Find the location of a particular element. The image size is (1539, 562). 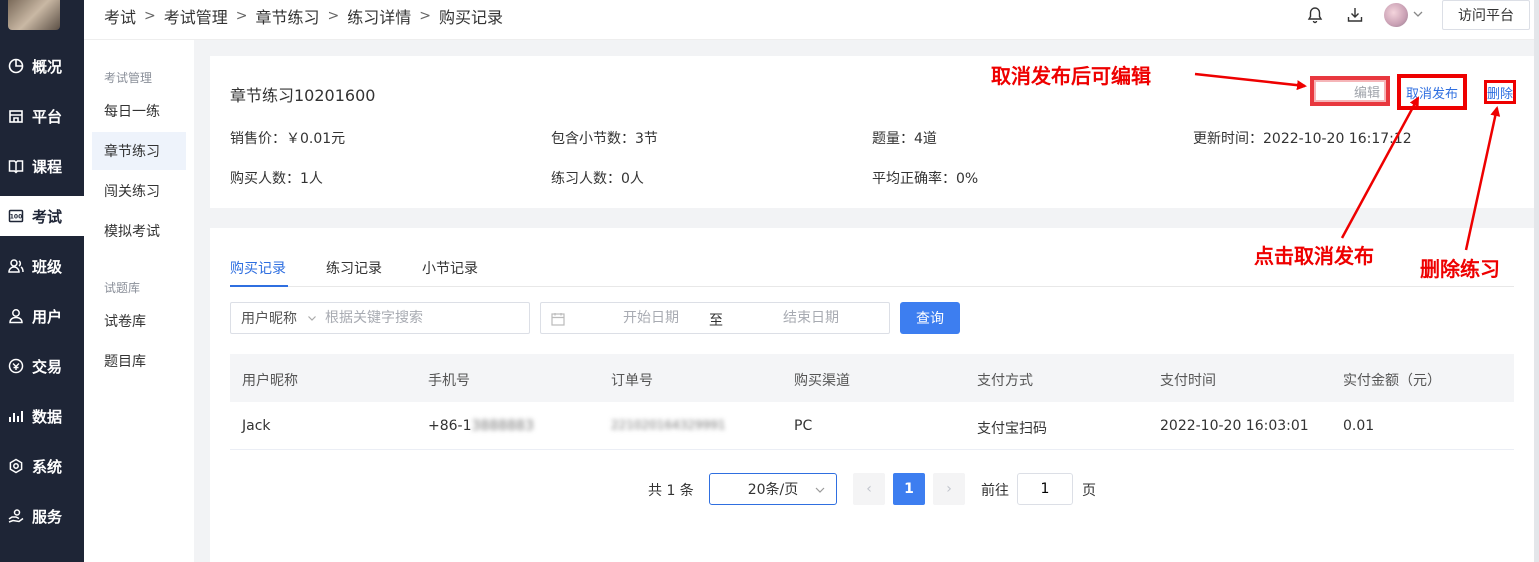

phone-prefix: +86-1 is located at coordinates (450, 426).